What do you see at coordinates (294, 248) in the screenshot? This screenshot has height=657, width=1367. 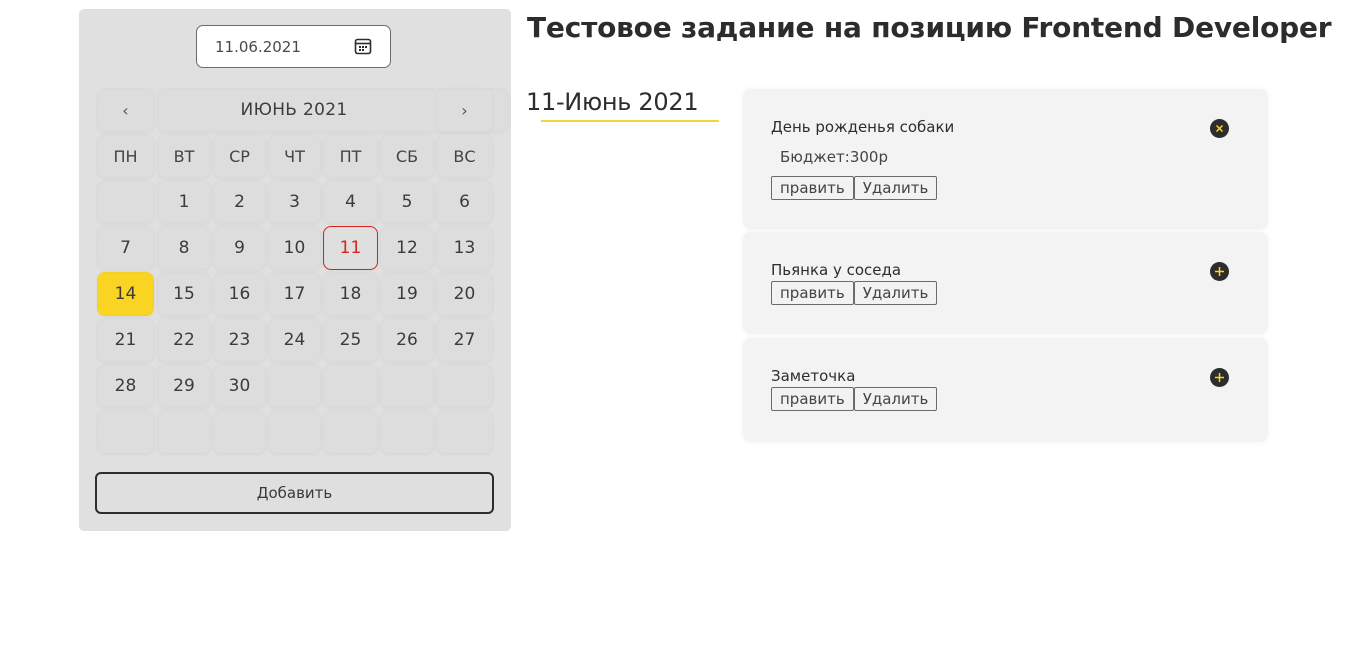 I see `day-cell: 10` at bounding box center [294, 248].